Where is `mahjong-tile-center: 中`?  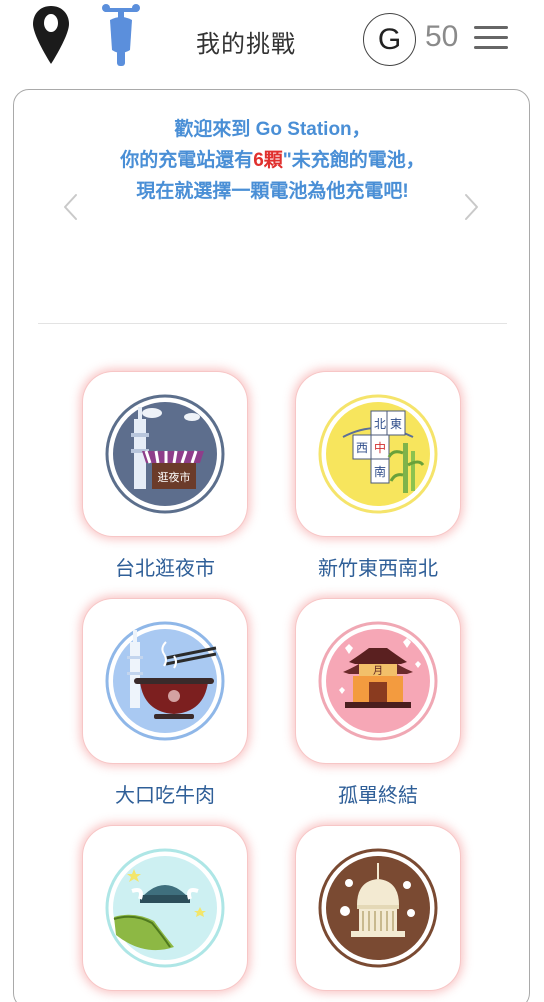
mahjong-tile-center: 中 is located at coordinates (380, 447).